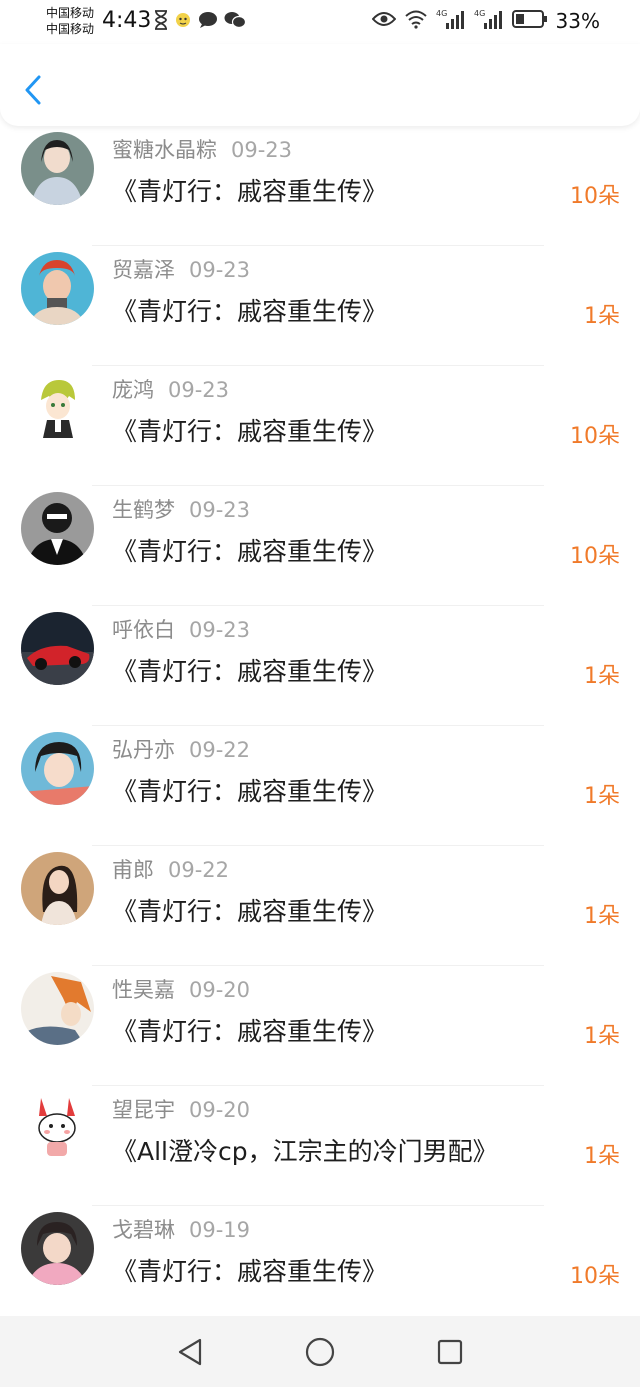 This screenshot has width=640, height=1387. Describe the element at coordinates (143, 1230) in the screenshot. I see `sender-name: 戈碧琳` at that location.